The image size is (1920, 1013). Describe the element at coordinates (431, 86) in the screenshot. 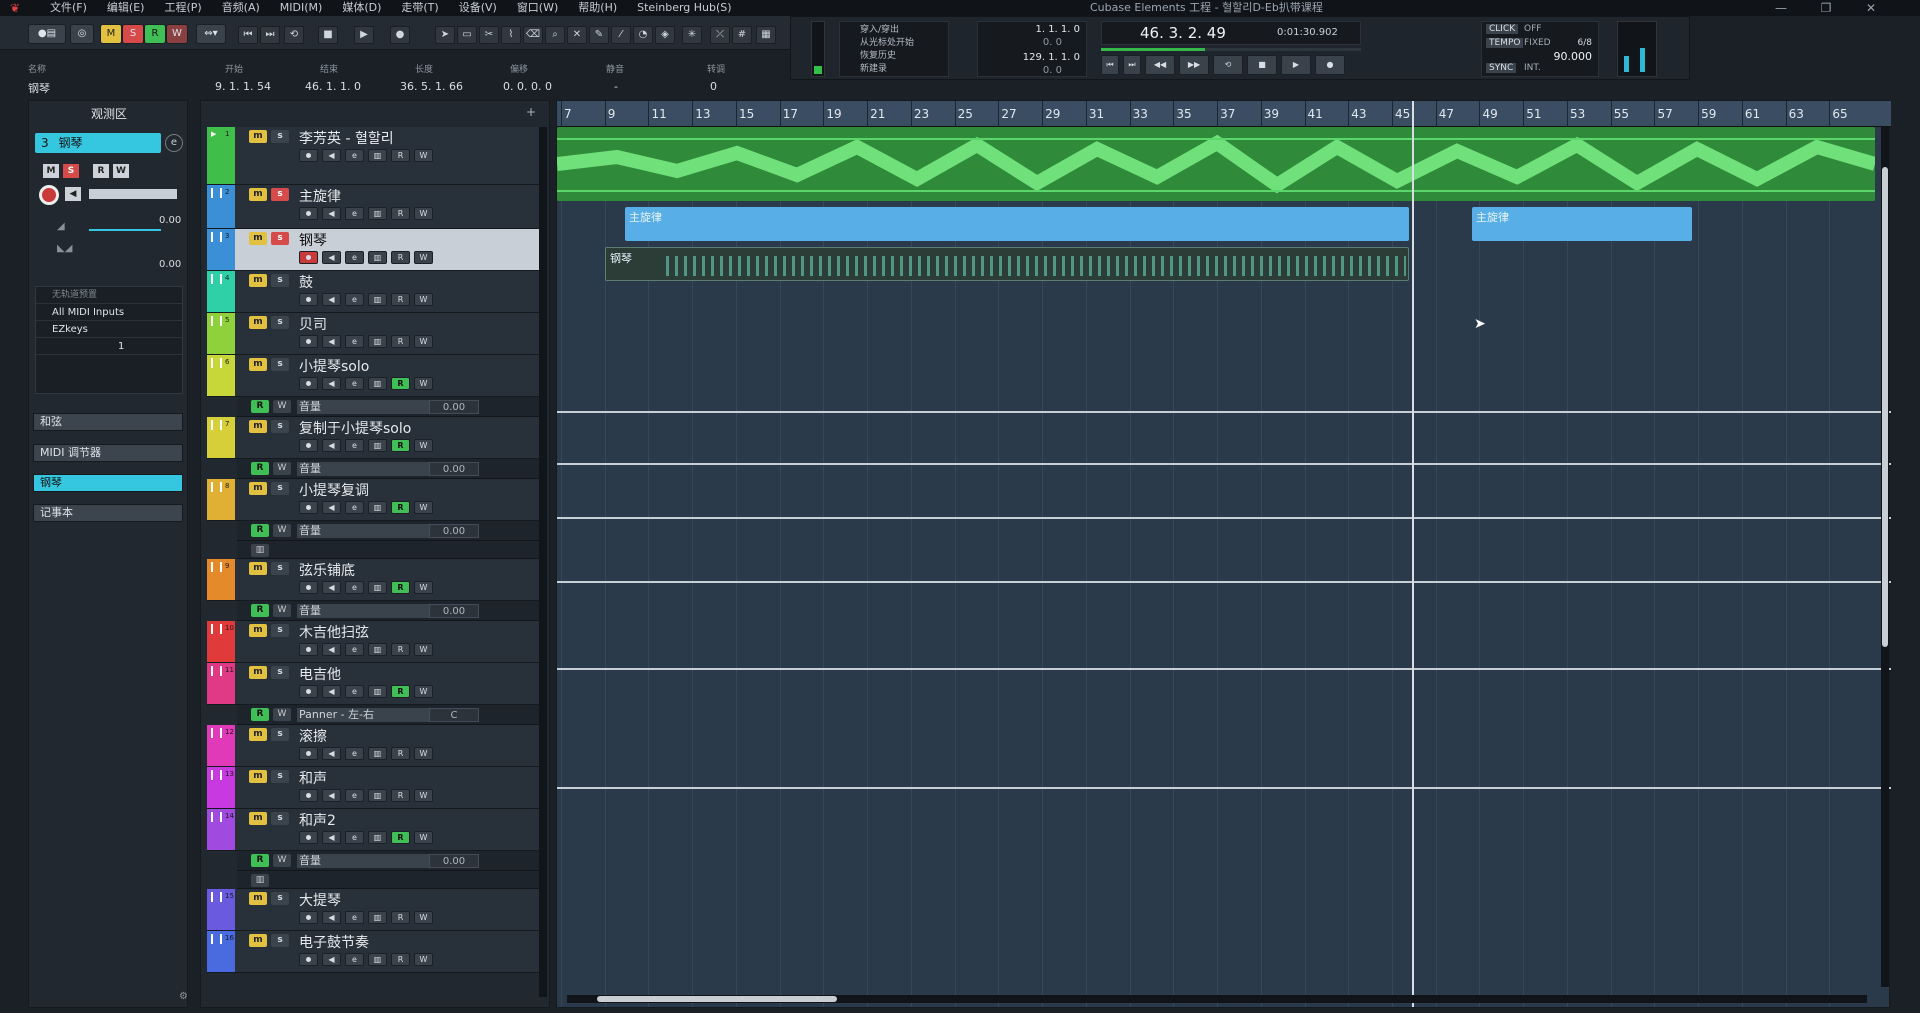

I see `info-value-length: 36. 5. 1. 66` at that location.